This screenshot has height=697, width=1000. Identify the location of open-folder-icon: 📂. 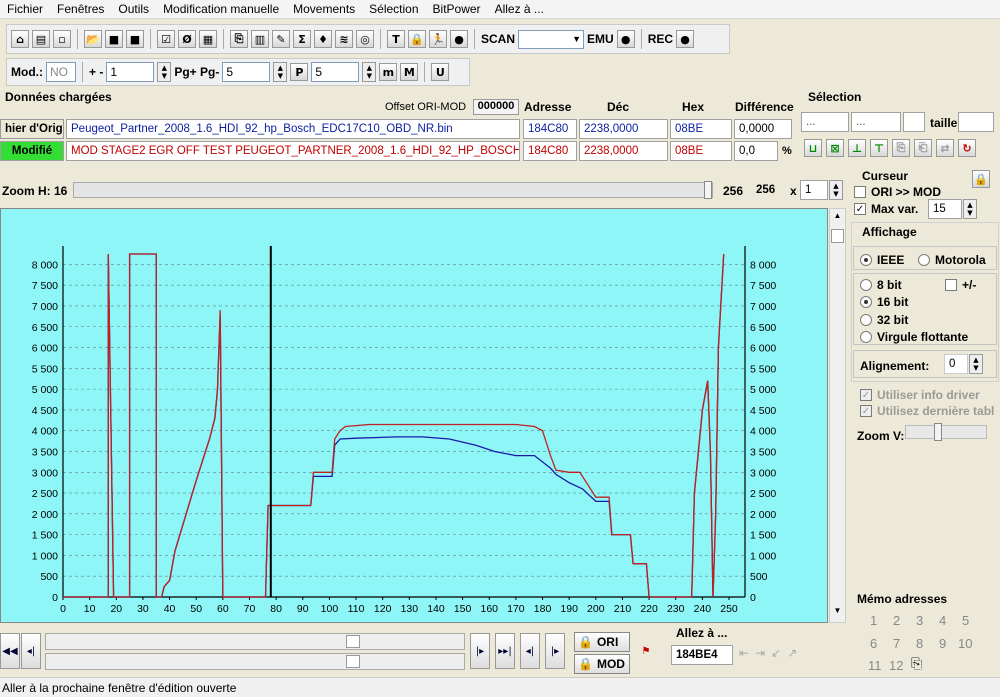
(93, 39).